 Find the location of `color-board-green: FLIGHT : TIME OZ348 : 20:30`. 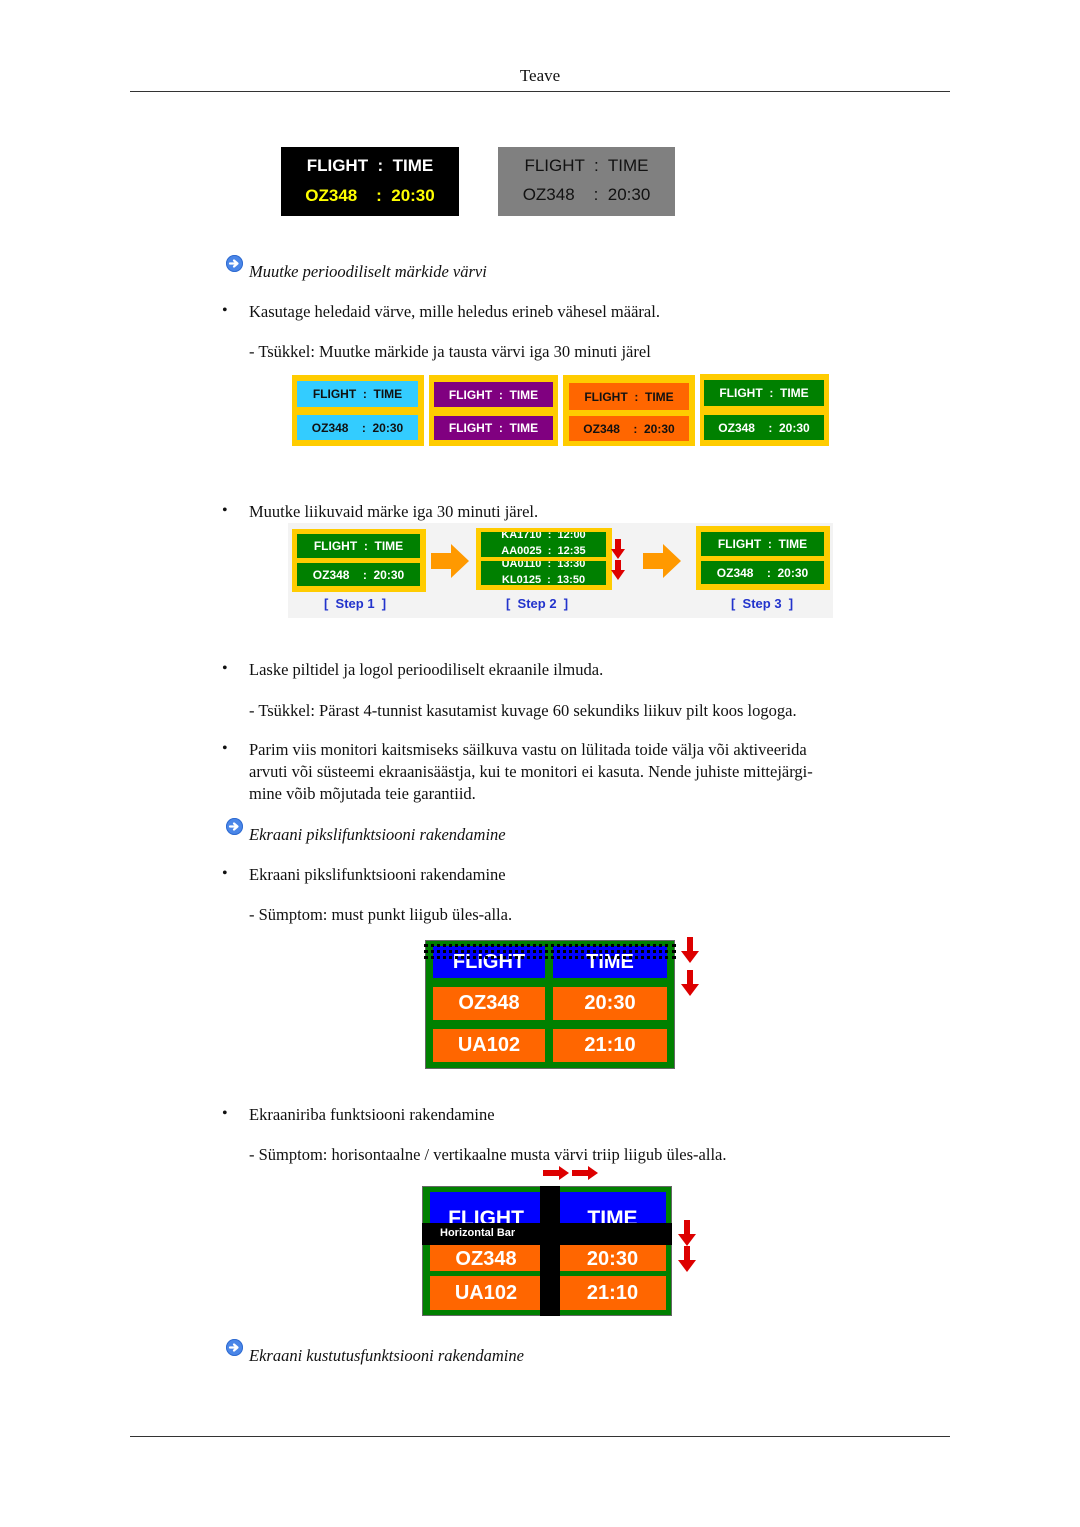

color-board-green: FLIGHT : TIME OZ348 : 20:30 is located at coordinates (764, 410).